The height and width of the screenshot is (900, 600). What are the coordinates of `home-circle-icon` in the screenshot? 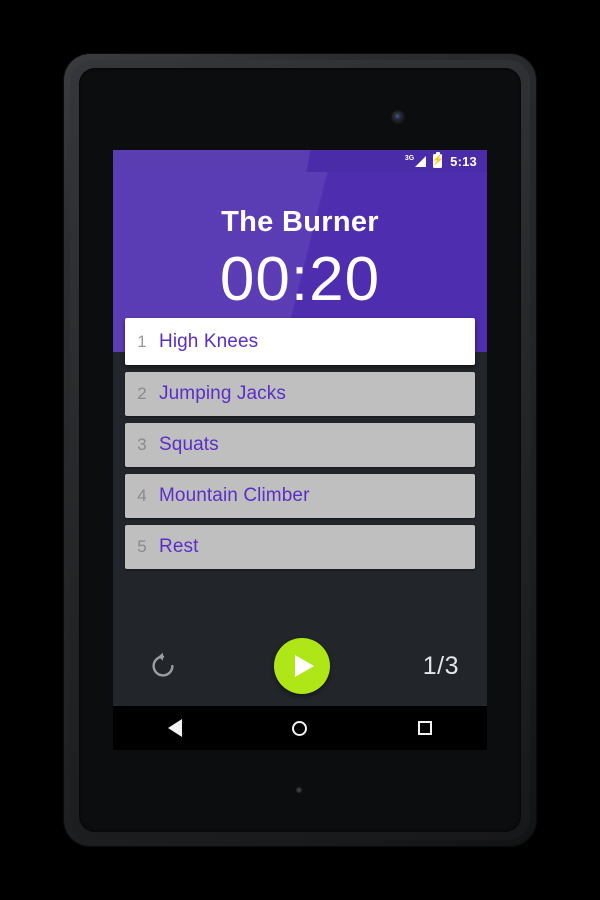 It's located at (300, 728).